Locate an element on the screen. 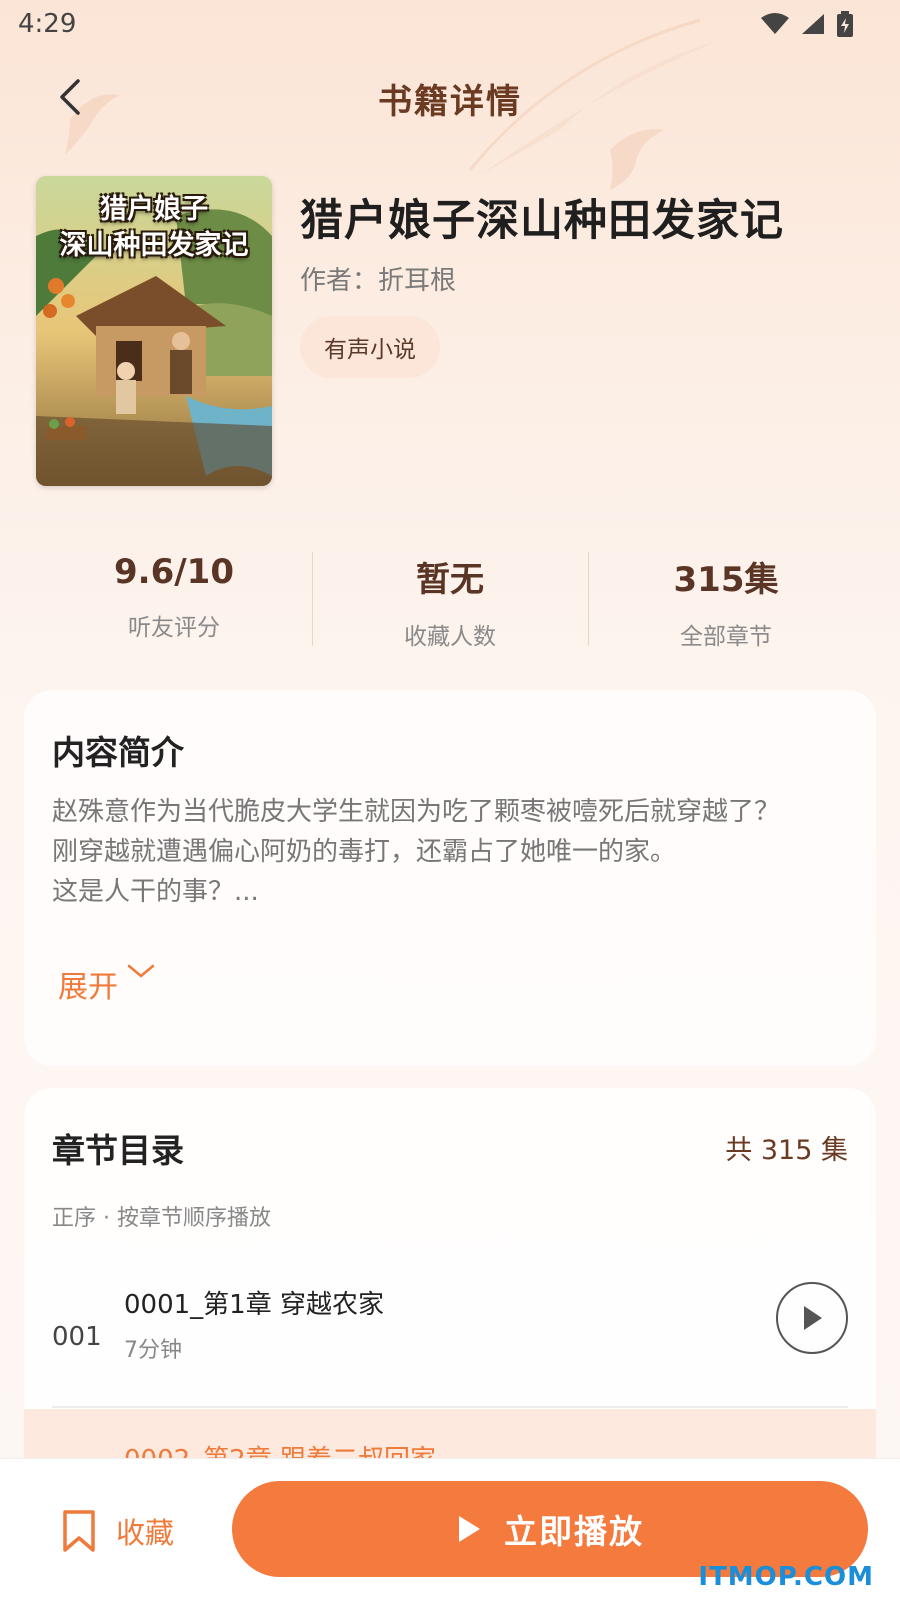 Image resolution: width=900 pixels, height=1600 pixels. stat-label: 收藏人数 is located at coordinates (450, 637).